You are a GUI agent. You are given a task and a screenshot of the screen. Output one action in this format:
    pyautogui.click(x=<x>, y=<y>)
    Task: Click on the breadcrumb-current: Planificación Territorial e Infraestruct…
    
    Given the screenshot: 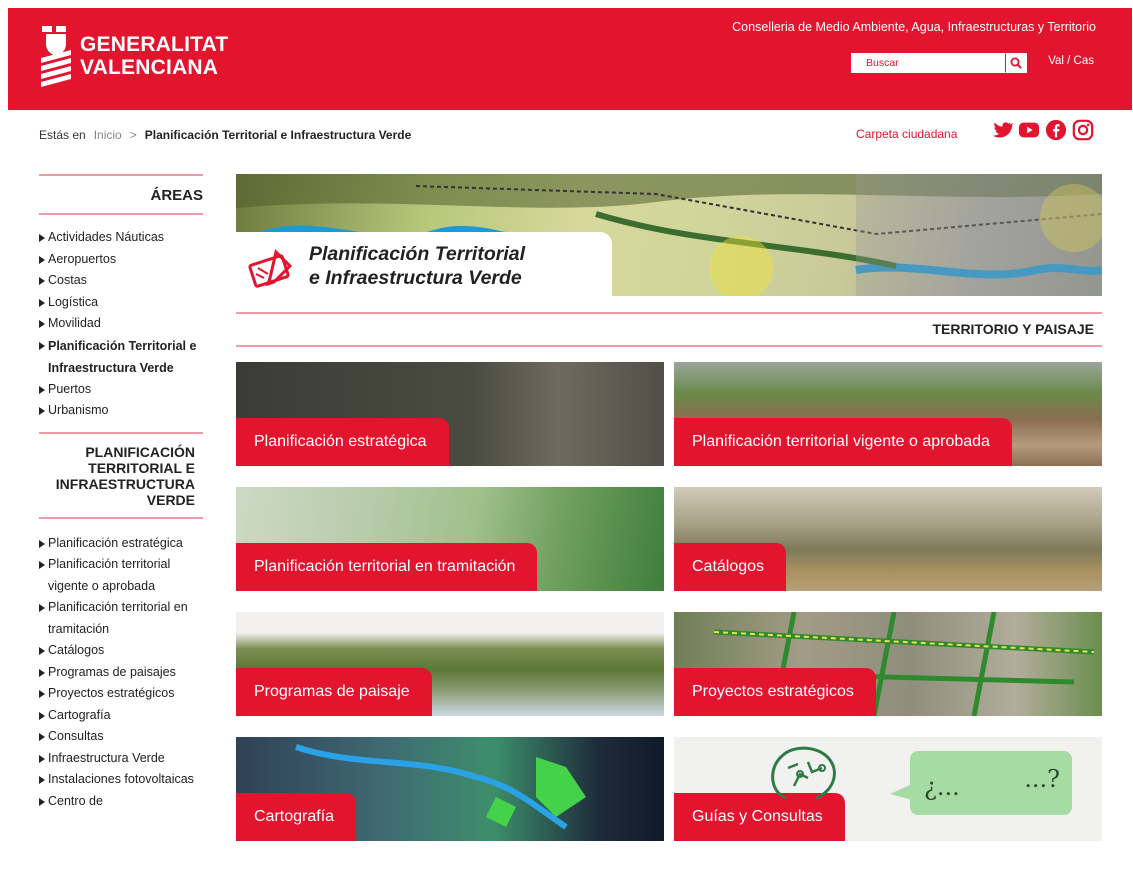 What is the action you would take?
    pyautogui.click(x=278, y=135)
    